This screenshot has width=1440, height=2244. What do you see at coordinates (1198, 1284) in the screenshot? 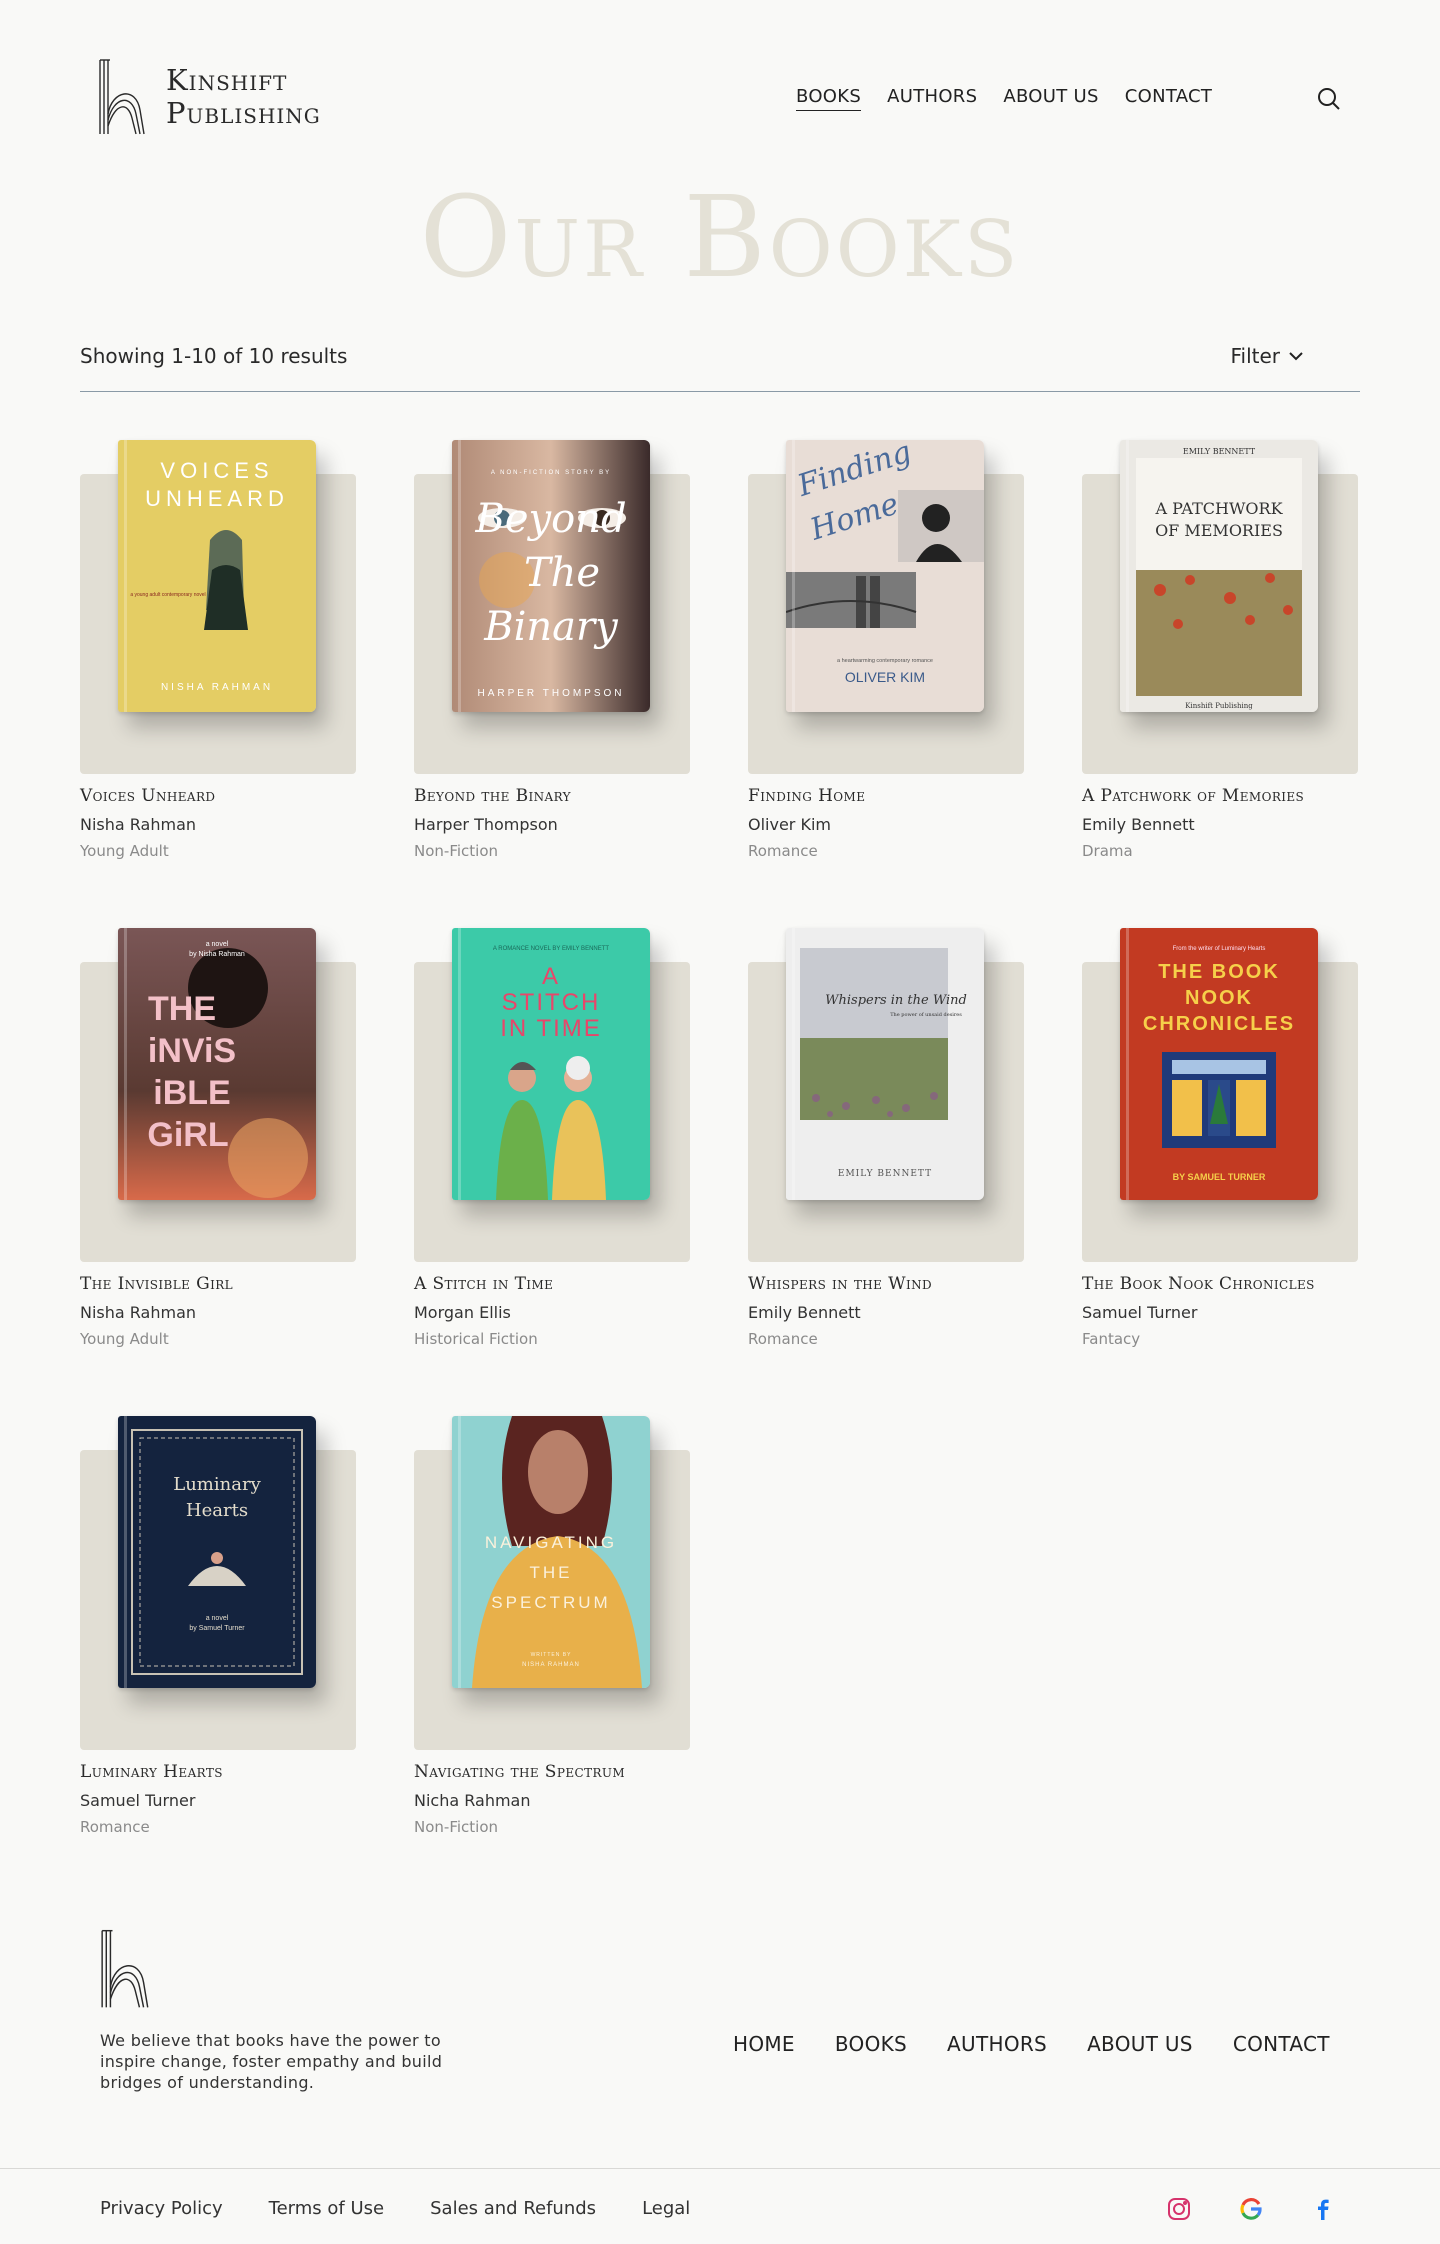
I see `book-title: The Book Nook Chronicles` at bounding box center [1198, 1284].